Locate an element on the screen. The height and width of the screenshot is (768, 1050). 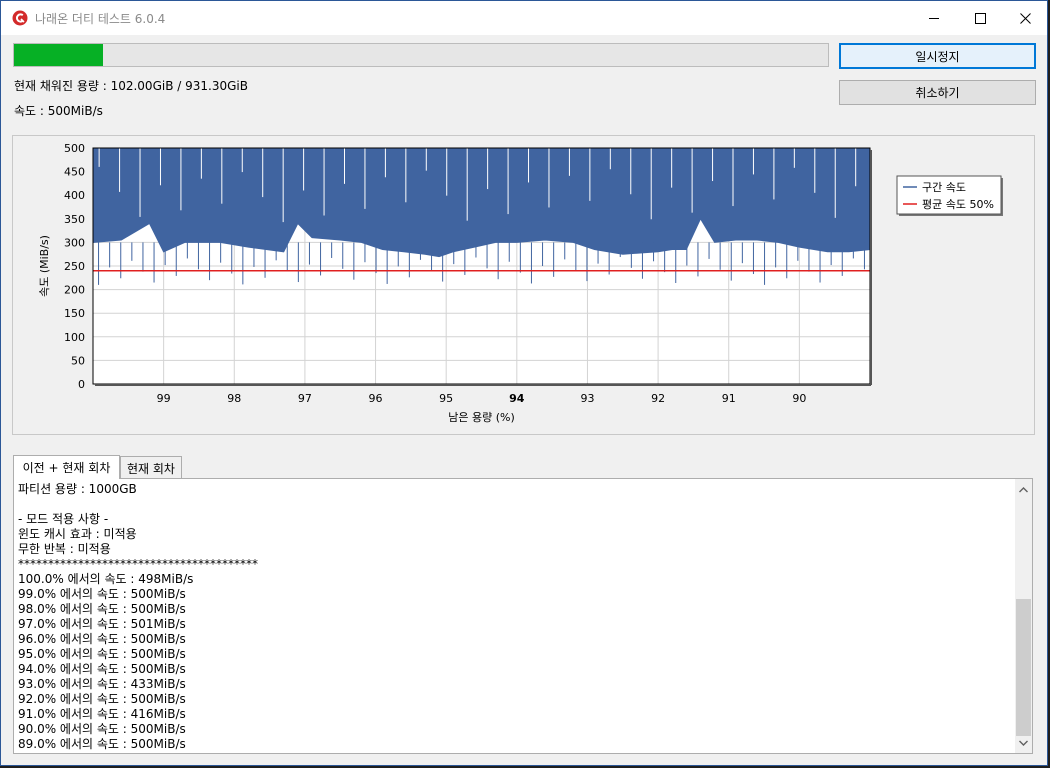
y-tick-label: 200 is located at coordinates (74, 290).